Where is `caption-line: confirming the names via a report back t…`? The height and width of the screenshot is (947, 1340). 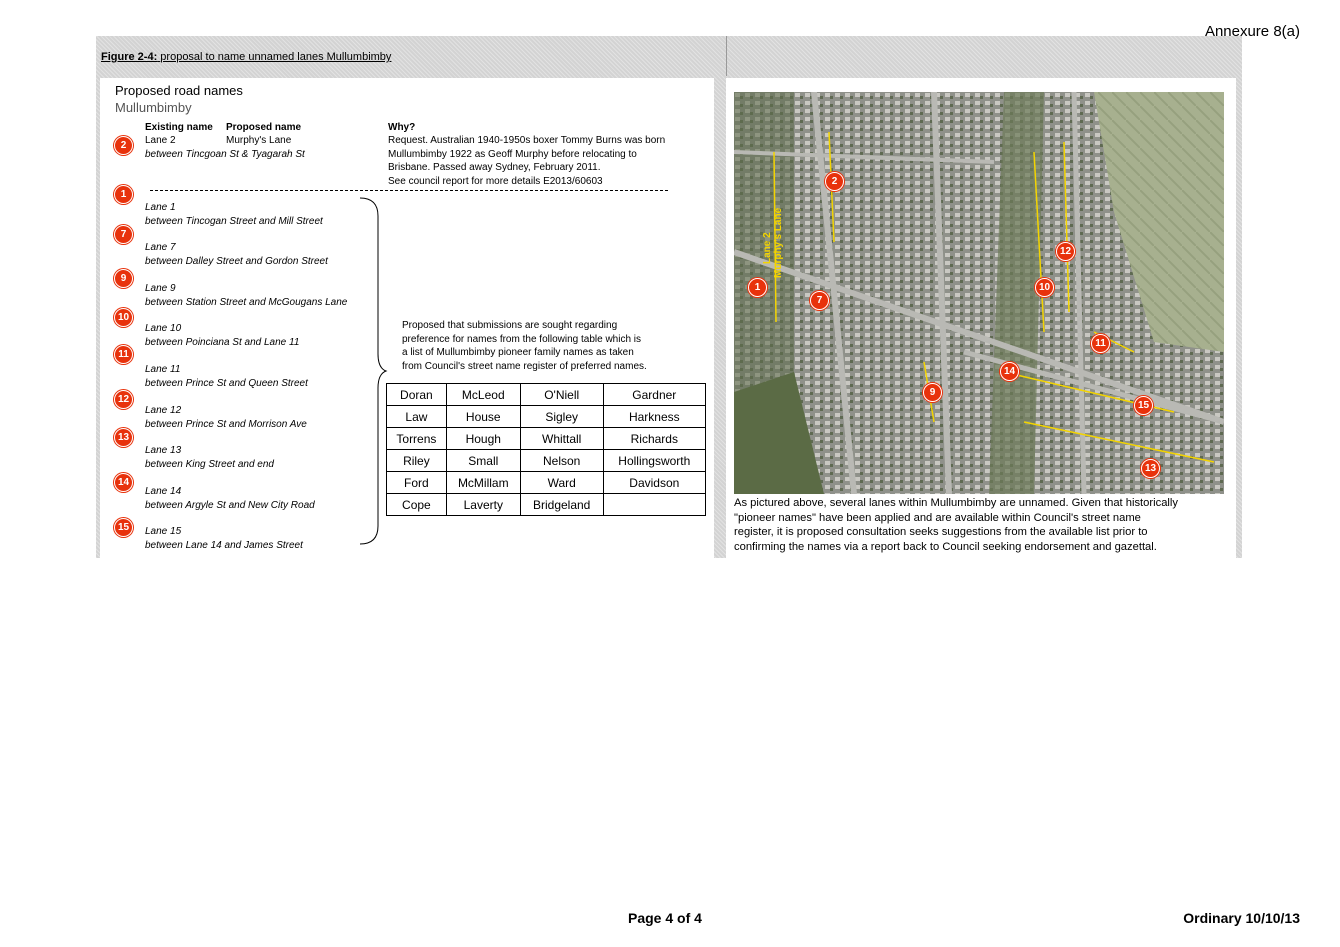
caption-line: confirming the names via a report back t… is located at coordinates (945, 546).